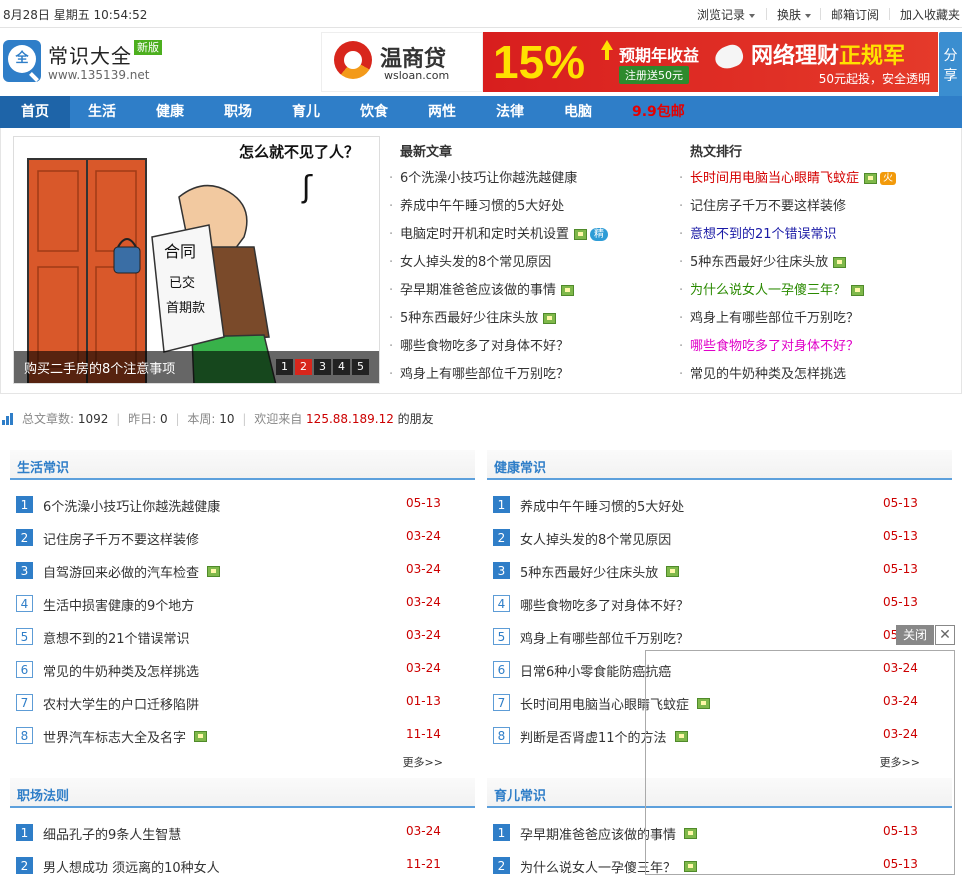 This screenshot has width=962, height=886. Describe the element at coordinates (99, 367) in the screenshot. I see `slide-caption: 购买二手房的8个注意事项` at that location.